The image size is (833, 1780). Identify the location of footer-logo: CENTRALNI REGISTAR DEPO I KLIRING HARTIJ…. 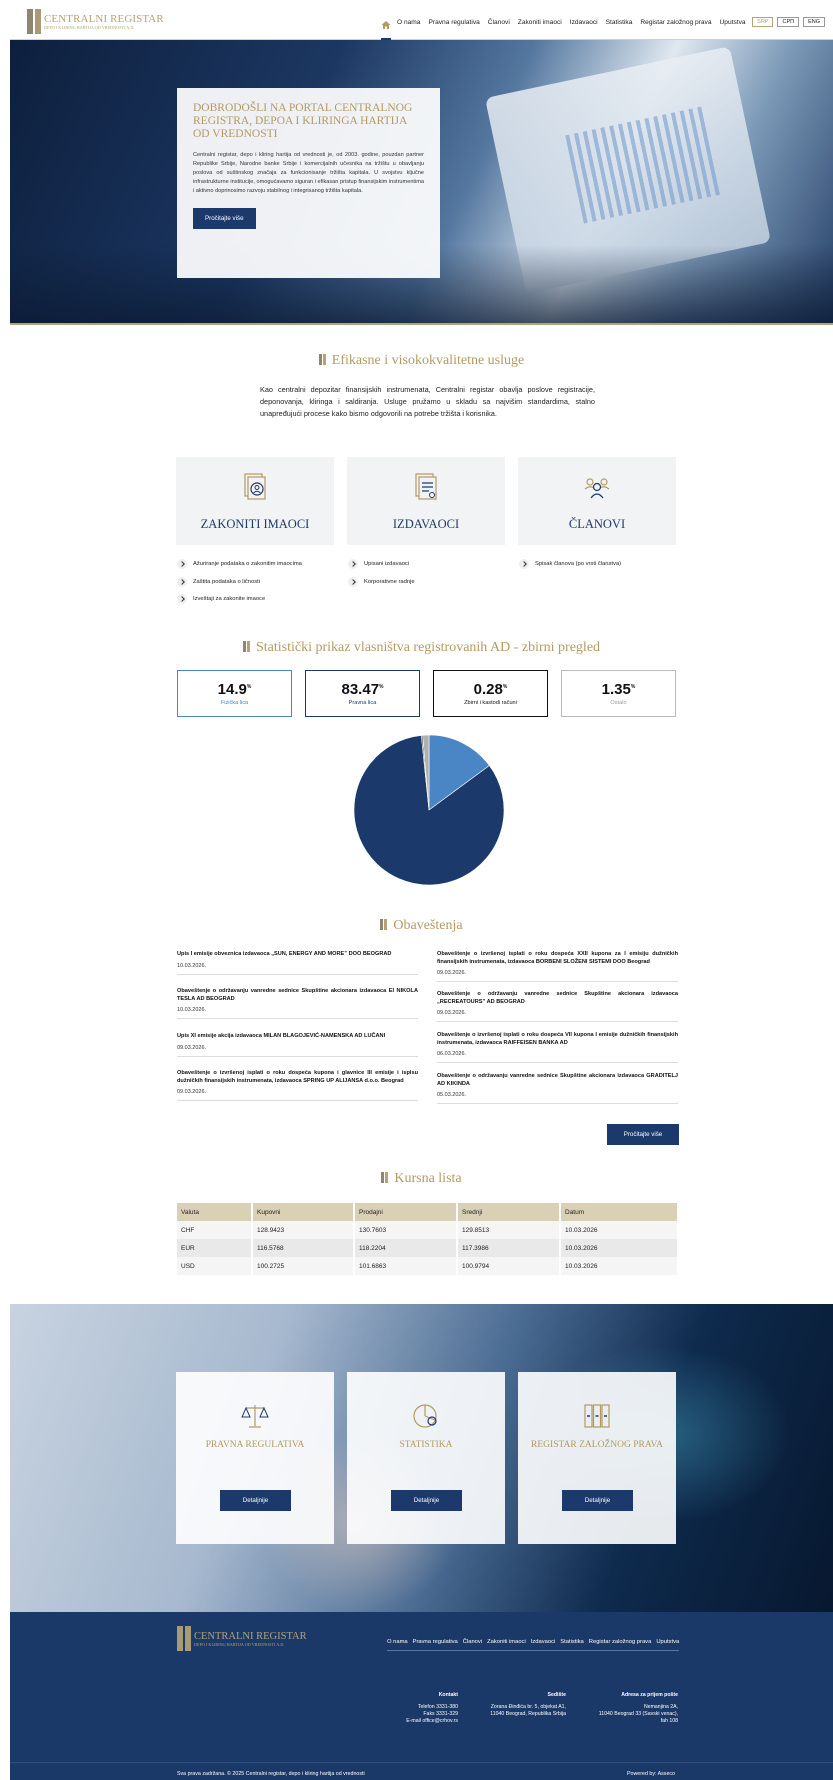
(242, 1638).